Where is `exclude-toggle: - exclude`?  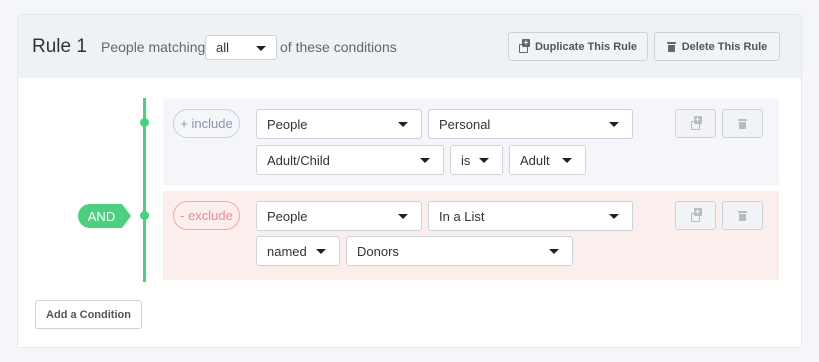 exclude-toggle: - exclude is located at coordinates (206, 215).